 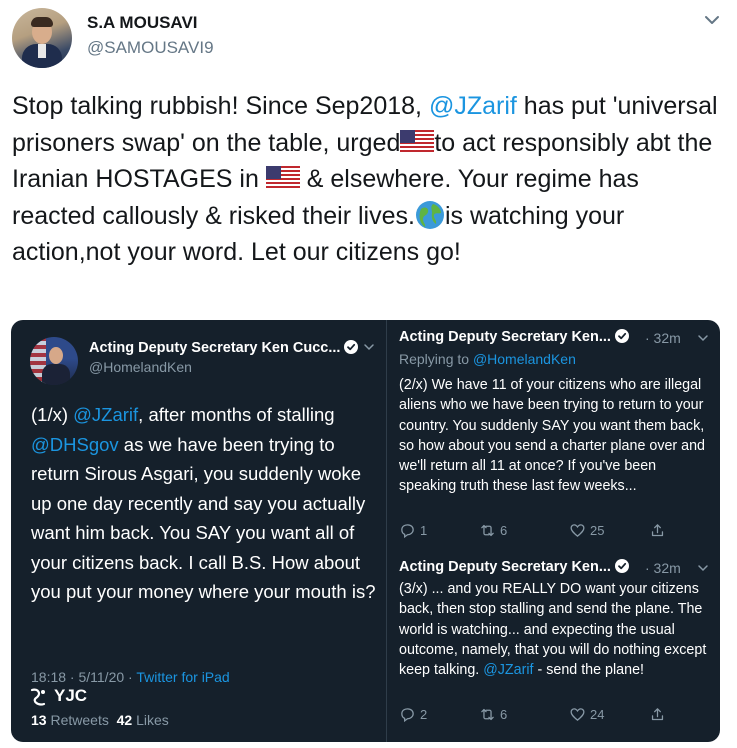 What do you see at coordinates (549, 716) in the screenshot?
I see `right2-actions: 2 6 24` at bounding box center [549, 716].